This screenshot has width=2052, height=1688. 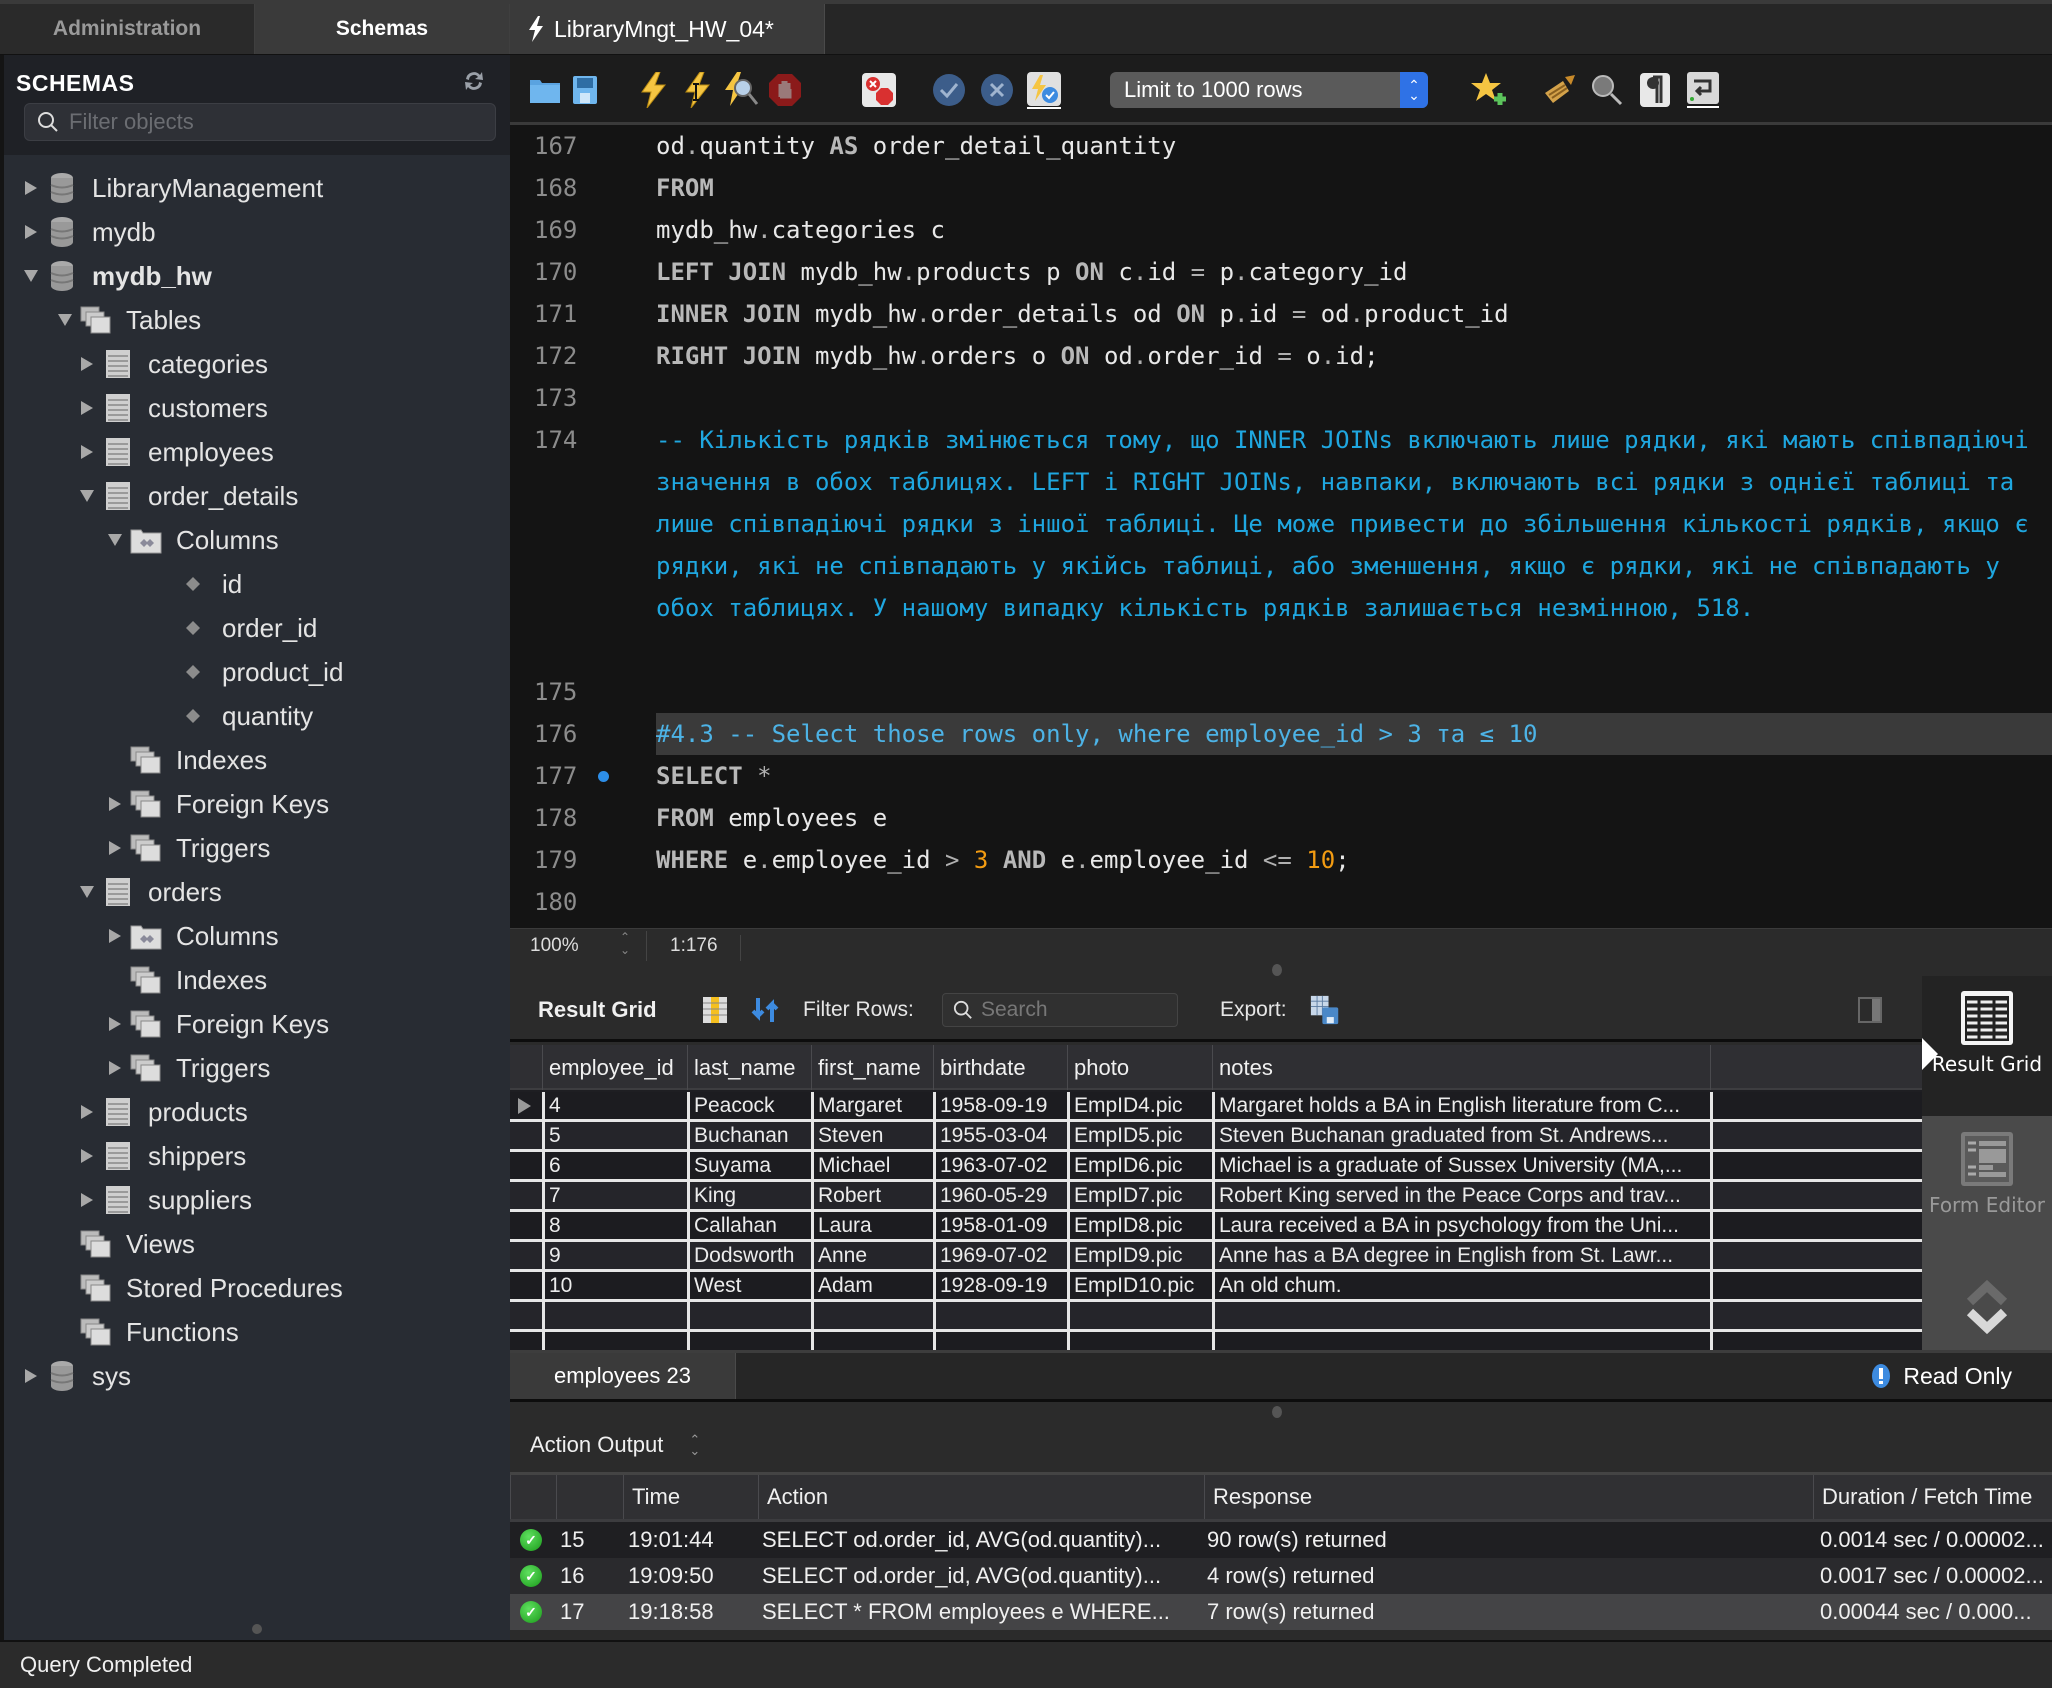 I want to click on table-cell: 1958-09-19, so click(x=1000, y=1105).